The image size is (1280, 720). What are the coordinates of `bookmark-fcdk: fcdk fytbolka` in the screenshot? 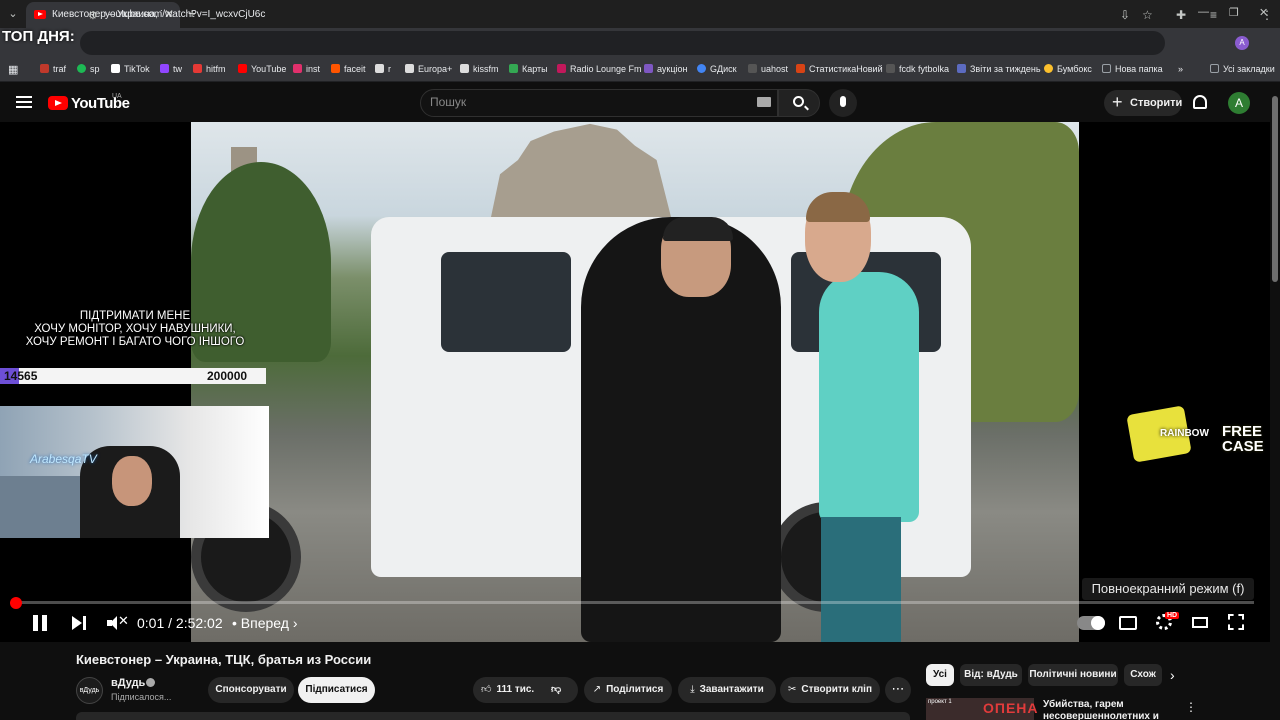 It's located at (917, 69).